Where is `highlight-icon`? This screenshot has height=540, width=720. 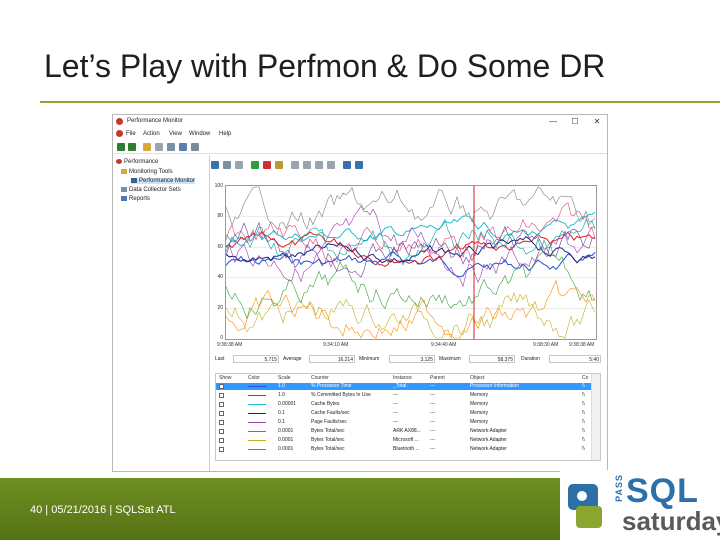
highlight-icon is located at coordinates (279, 165).